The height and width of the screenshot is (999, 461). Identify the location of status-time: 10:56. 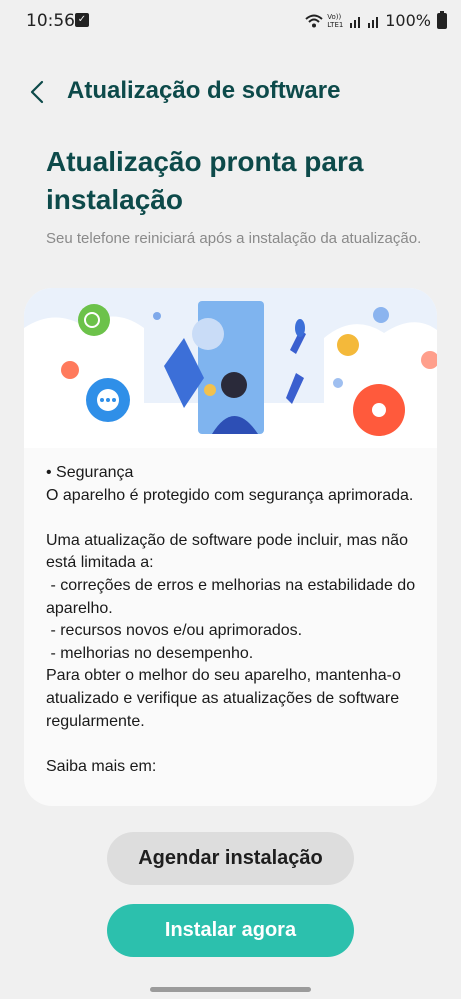
(50, 21).